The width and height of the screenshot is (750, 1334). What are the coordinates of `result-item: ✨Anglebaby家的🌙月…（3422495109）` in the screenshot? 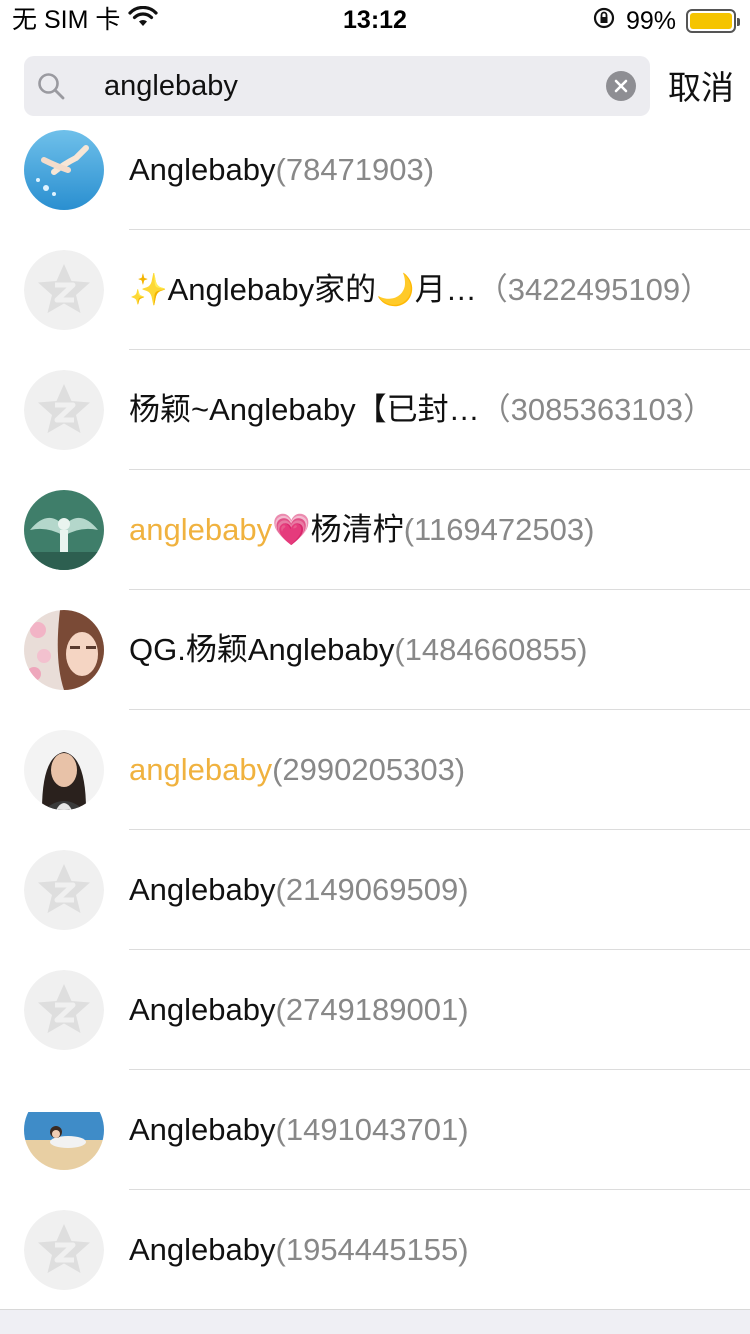 It's located at (375, 290).